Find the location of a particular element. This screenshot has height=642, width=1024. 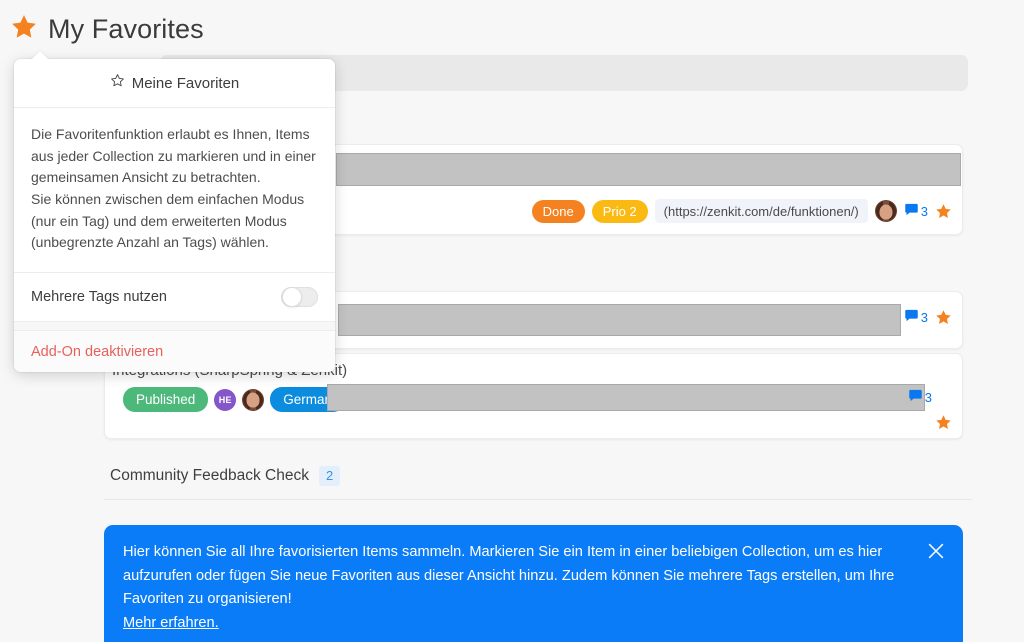

star-outline-icon is located at coordinates (117, 83).